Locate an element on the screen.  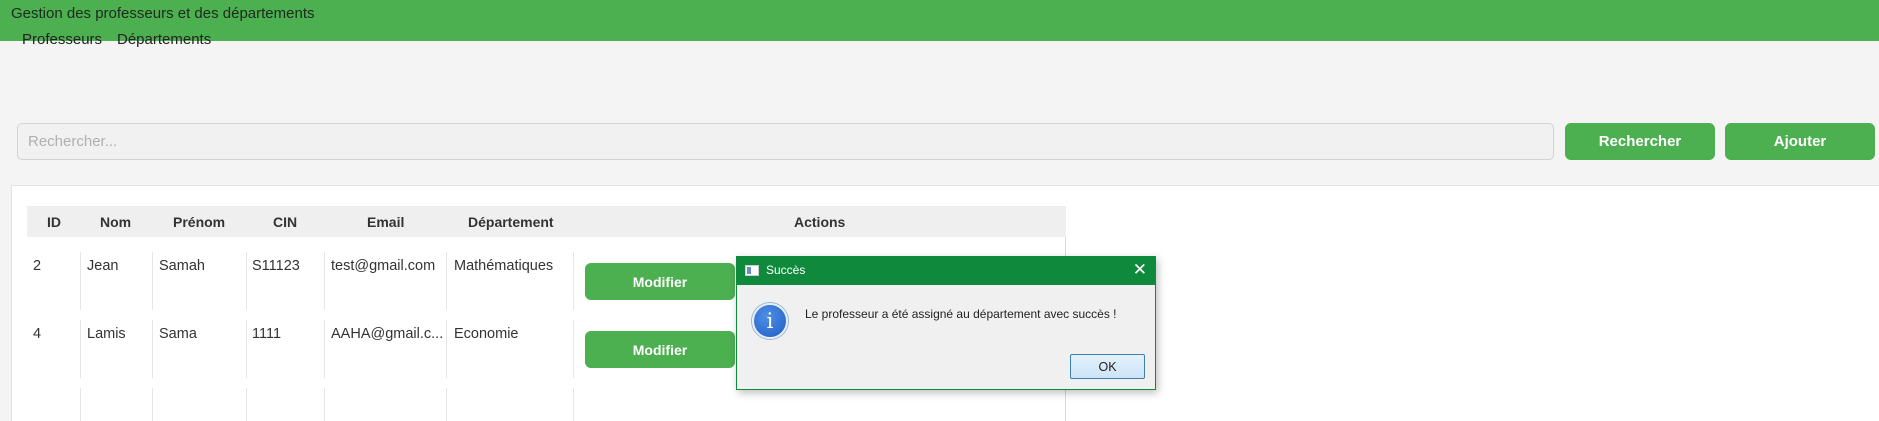
search-input is located at coordinates (785, 141).